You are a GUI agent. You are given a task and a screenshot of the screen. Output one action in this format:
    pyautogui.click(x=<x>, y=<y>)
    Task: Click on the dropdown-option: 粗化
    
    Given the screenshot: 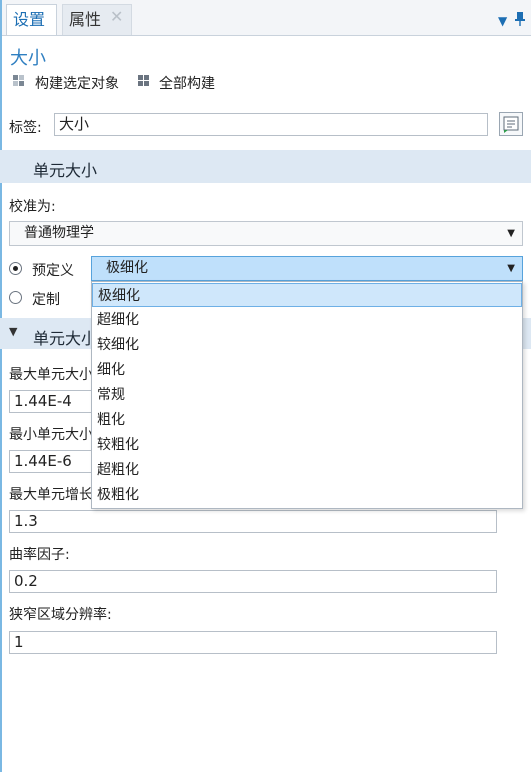 What is the action you would take?
    pyautogui.click(x=307, y=420)
    